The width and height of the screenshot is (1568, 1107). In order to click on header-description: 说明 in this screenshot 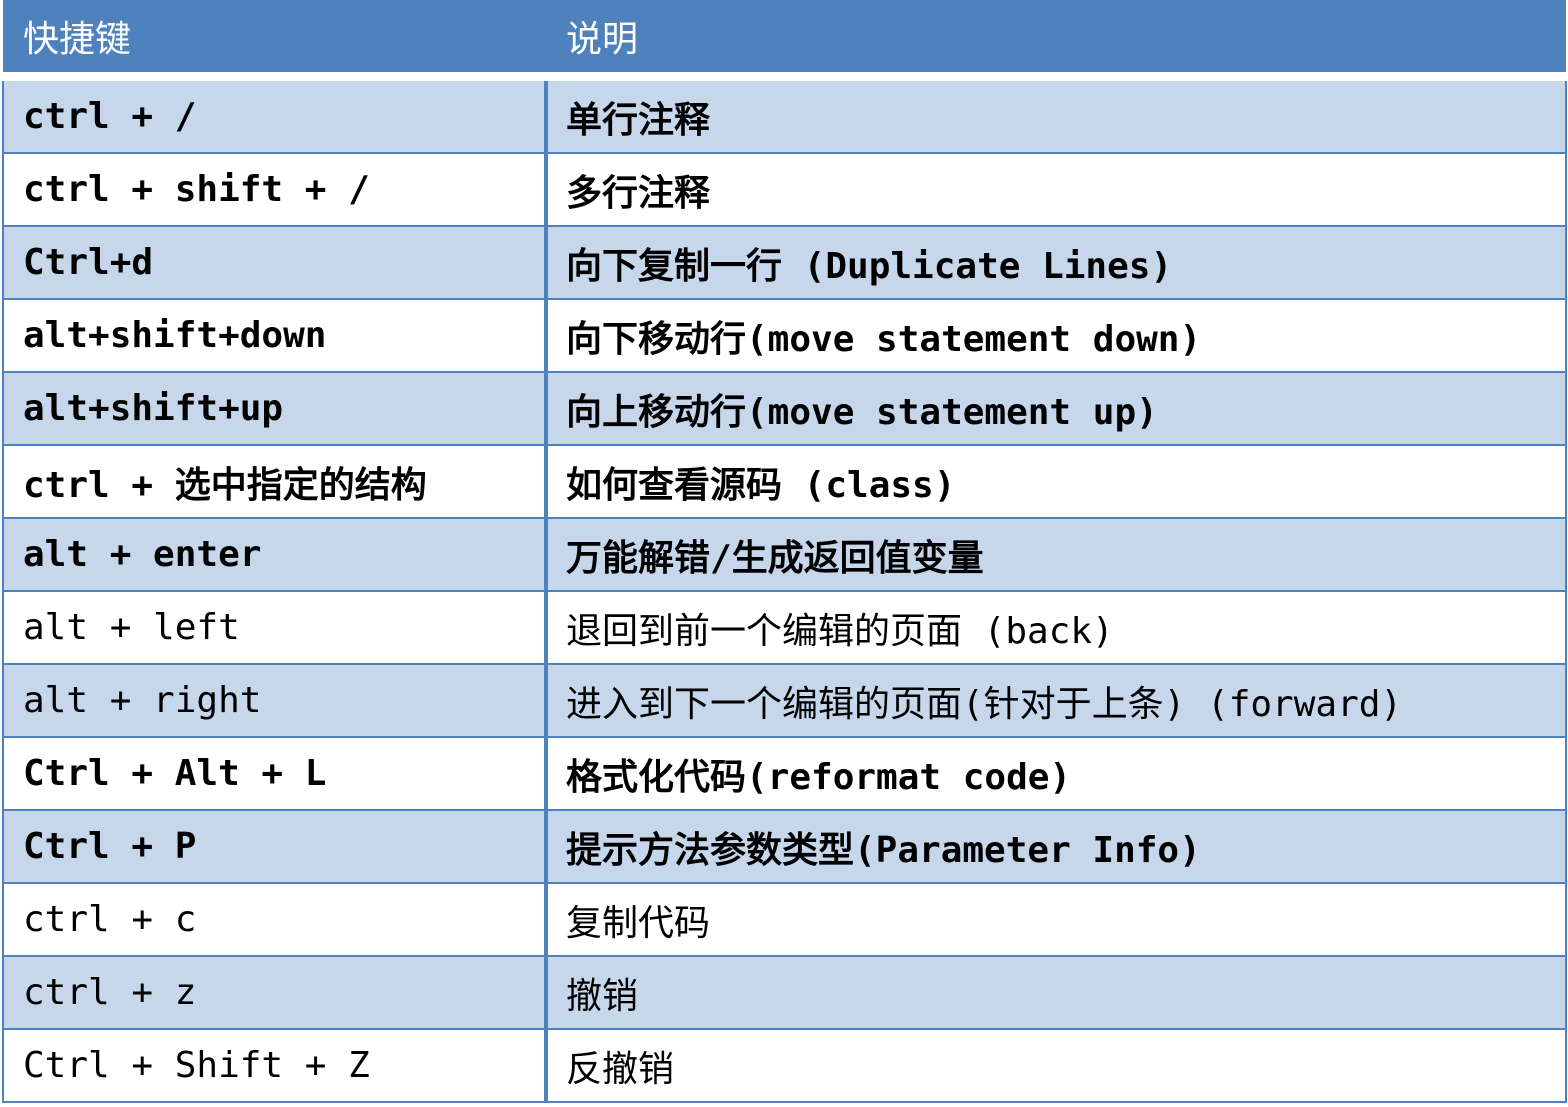, I will do `click(1056, 40)`.